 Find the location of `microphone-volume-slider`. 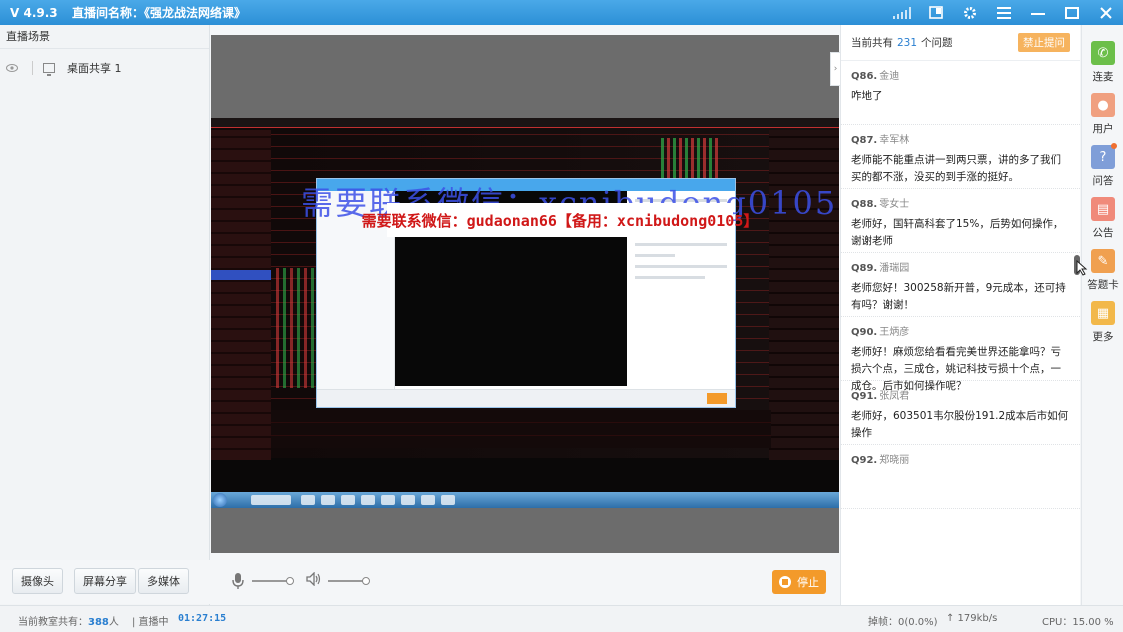

microphone-volume-slider is located at coordinates (273, 581).